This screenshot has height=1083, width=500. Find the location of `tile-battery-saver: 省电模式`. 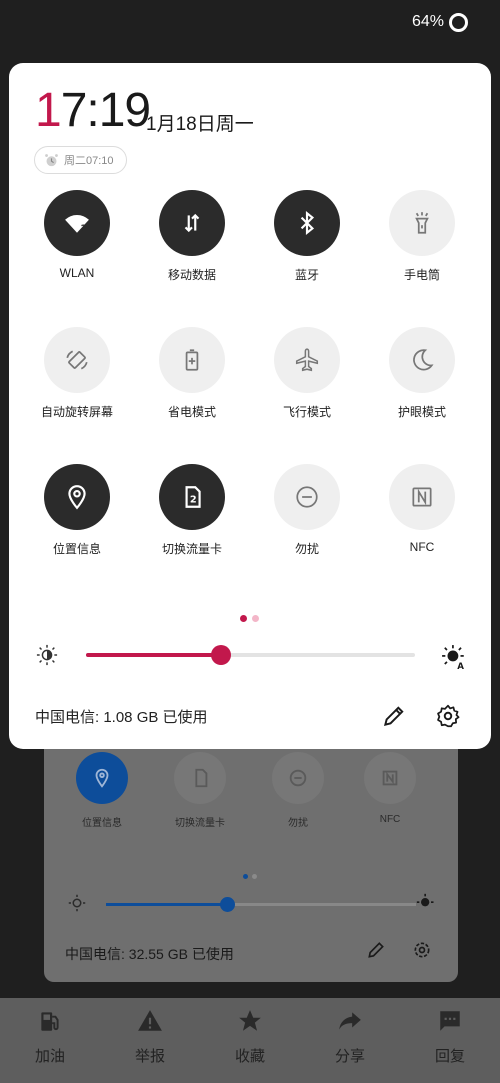

tile-battery-saver: 省电模式 is located at coordinates (192, 373).